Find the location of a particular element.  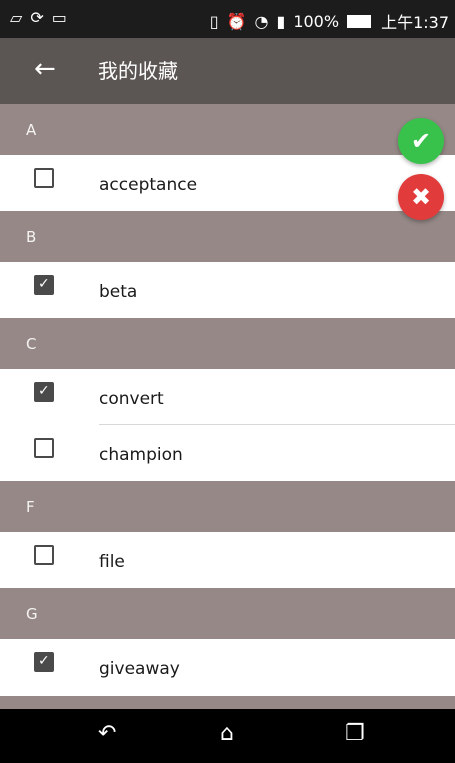

section-letter: B is located at coordinates (31, 236).